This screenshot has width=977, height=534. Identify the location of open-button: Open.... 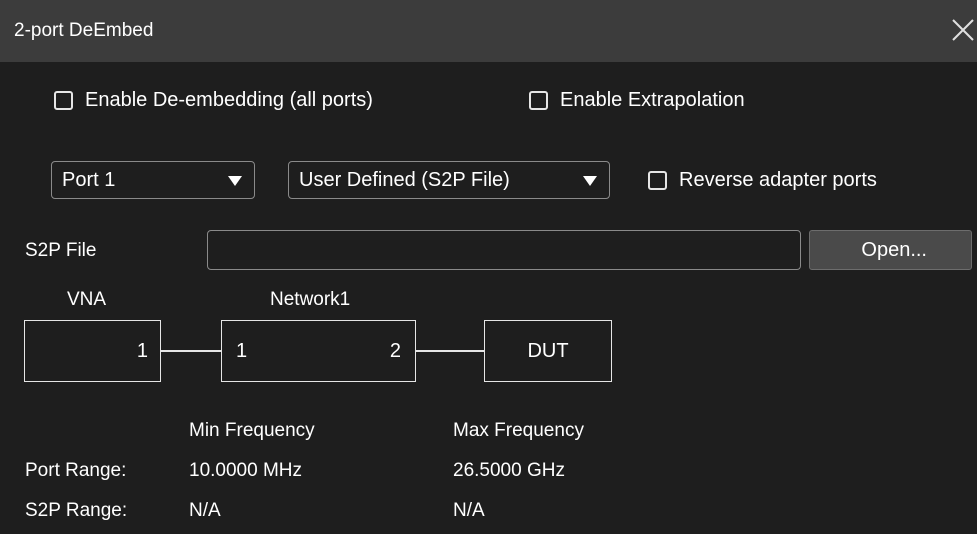
(890, 250).